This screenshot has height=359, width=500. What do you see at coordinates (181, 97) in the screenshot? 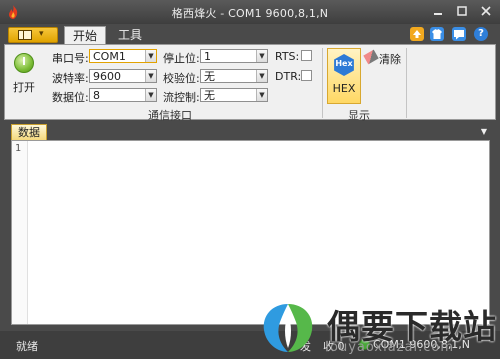
I see `flow-label: 流控制:` at bounding box center [181, 97].